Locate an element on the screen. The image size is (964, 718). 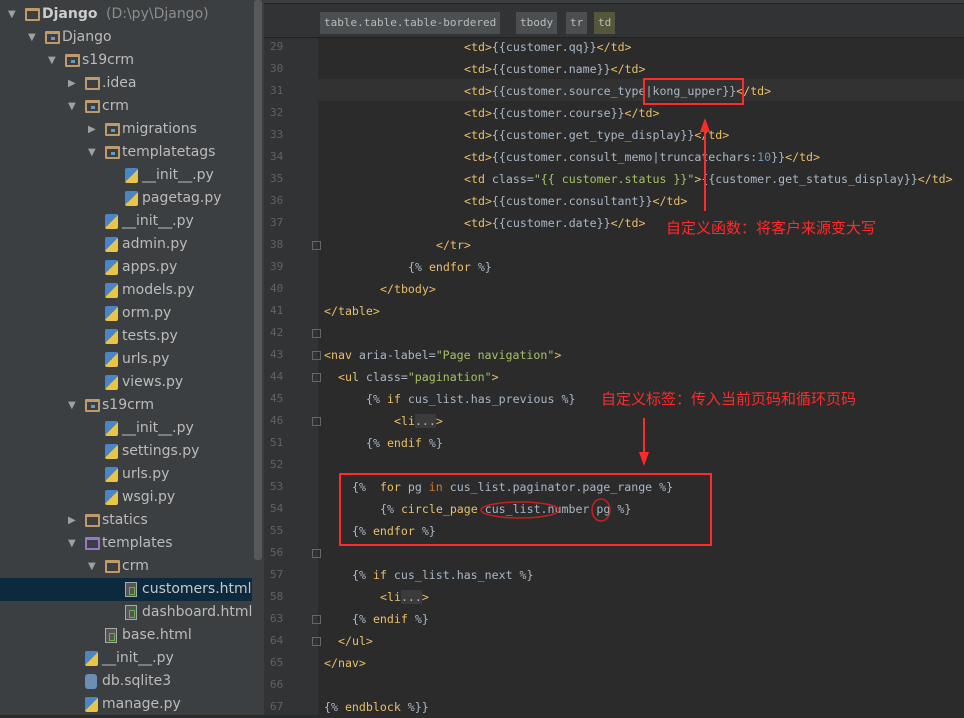
tree-item: tests.py is located at coordinates (126, 336).